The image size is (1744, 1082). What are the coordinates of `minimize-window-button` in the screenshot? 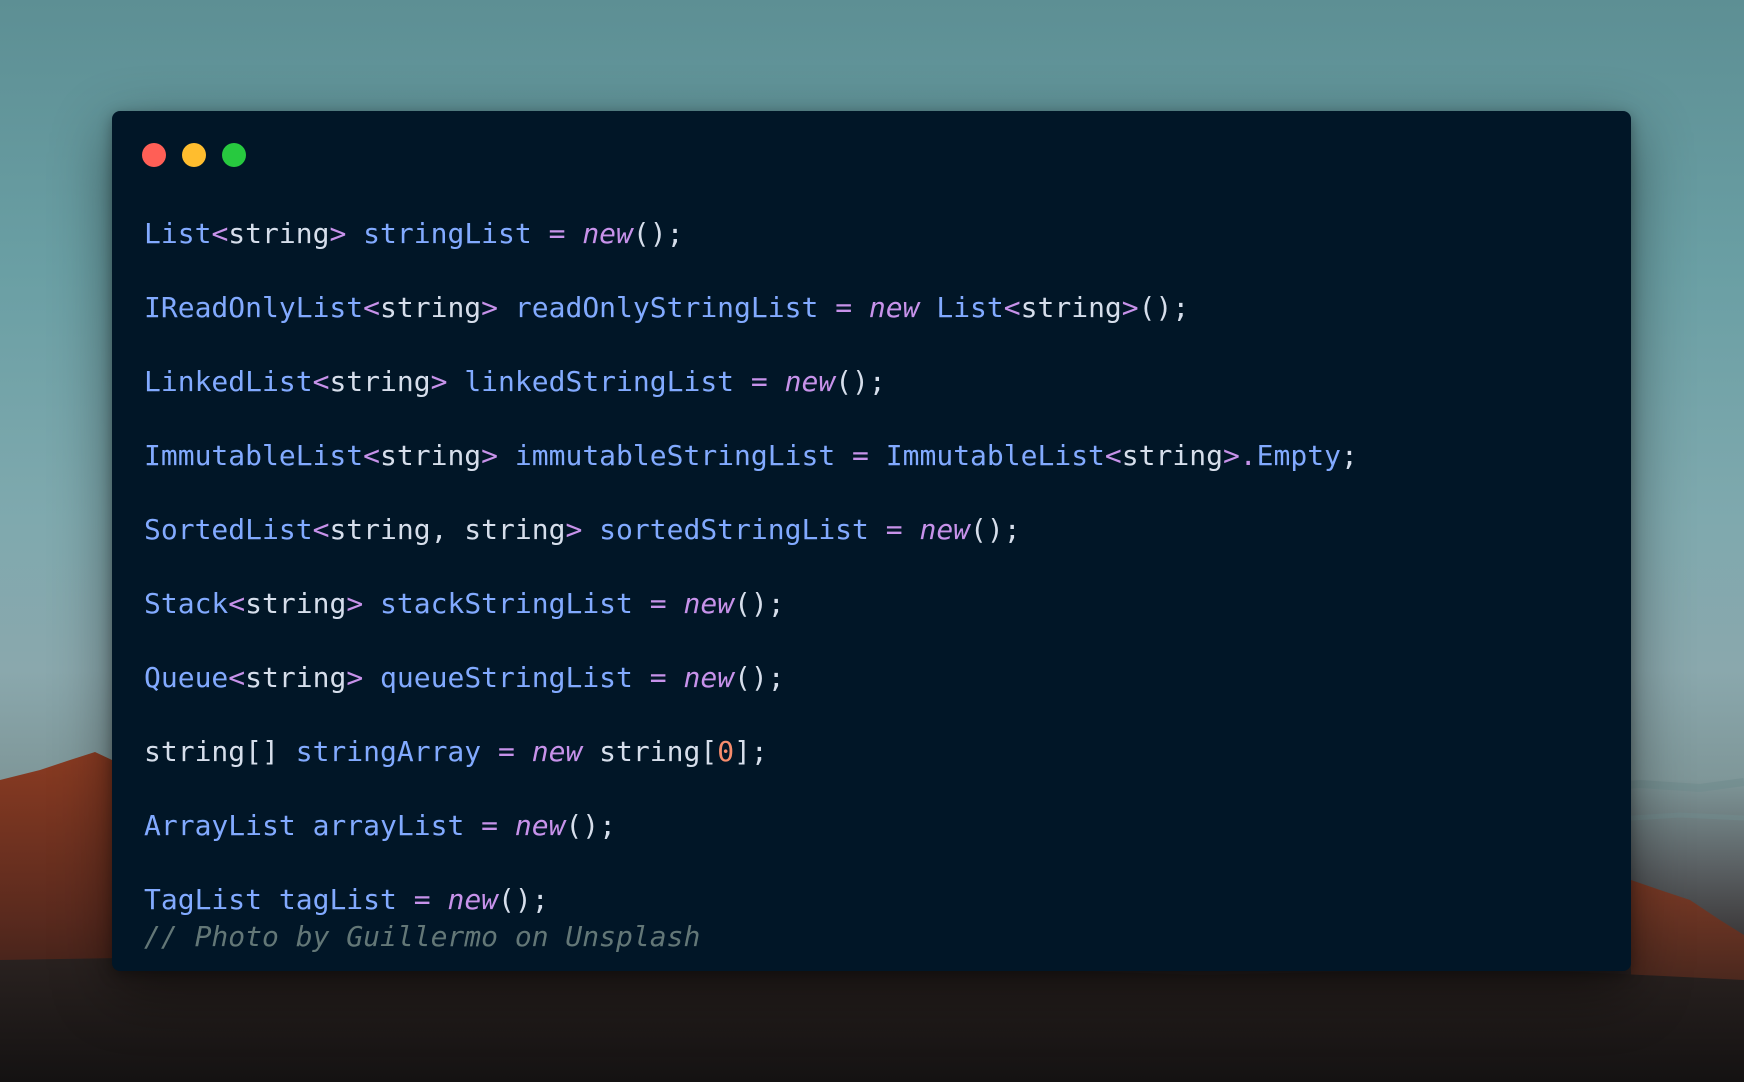 It's located at (194, 155).